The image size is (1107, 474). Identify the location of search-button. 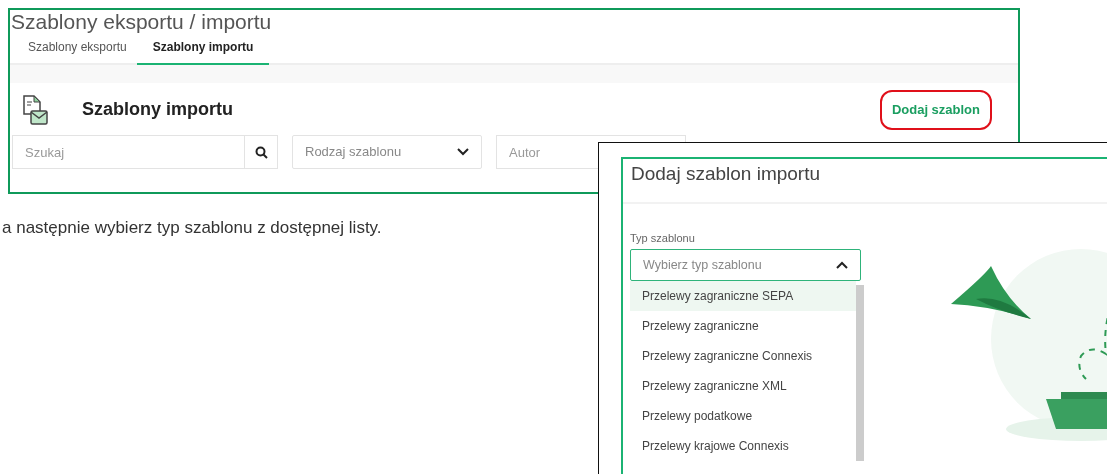
(261, 152).